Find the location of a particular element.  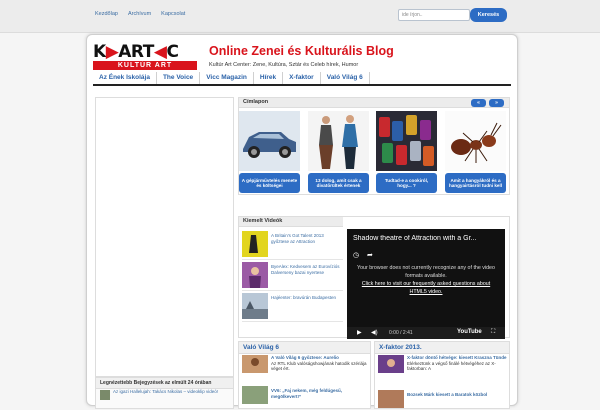

next-arrow-button: » is located at coordinates (496, 103).